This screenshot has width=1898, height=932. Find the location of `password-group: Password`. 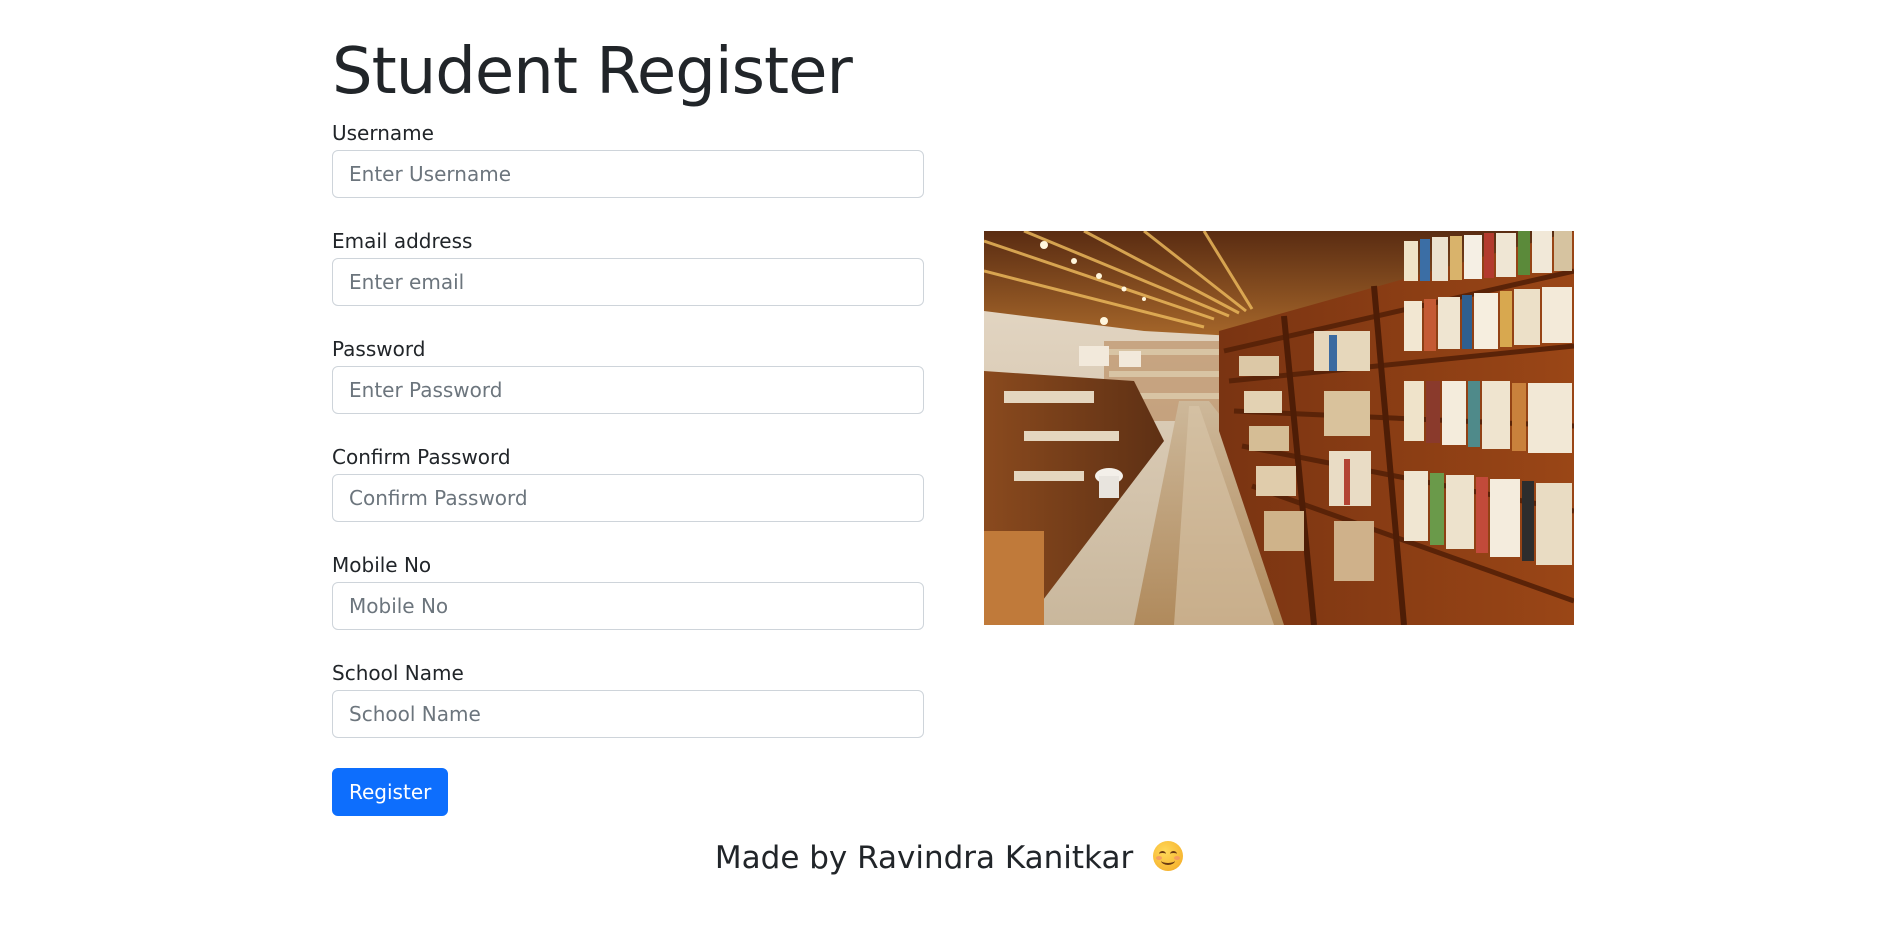

password-group: Password is located at coordinates (628, 390).